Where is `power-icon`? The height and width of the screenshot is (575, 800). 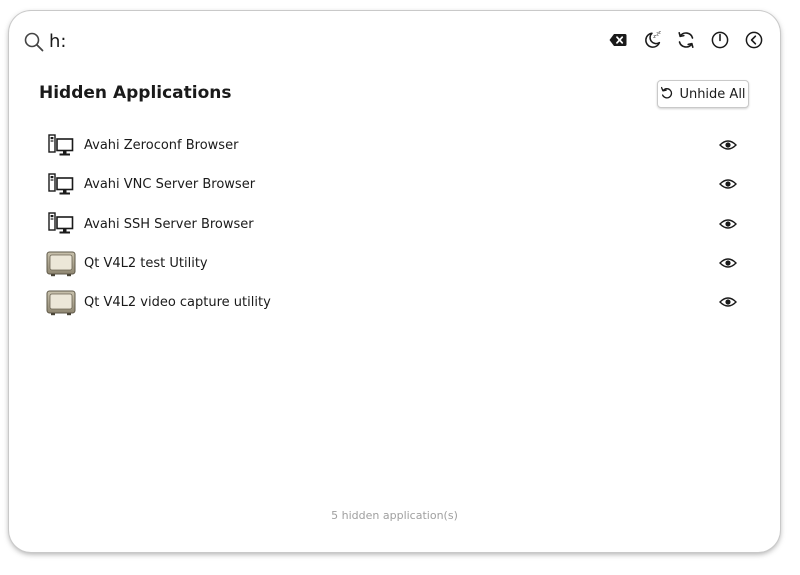 power-icon is located at coordinates (720, 40).